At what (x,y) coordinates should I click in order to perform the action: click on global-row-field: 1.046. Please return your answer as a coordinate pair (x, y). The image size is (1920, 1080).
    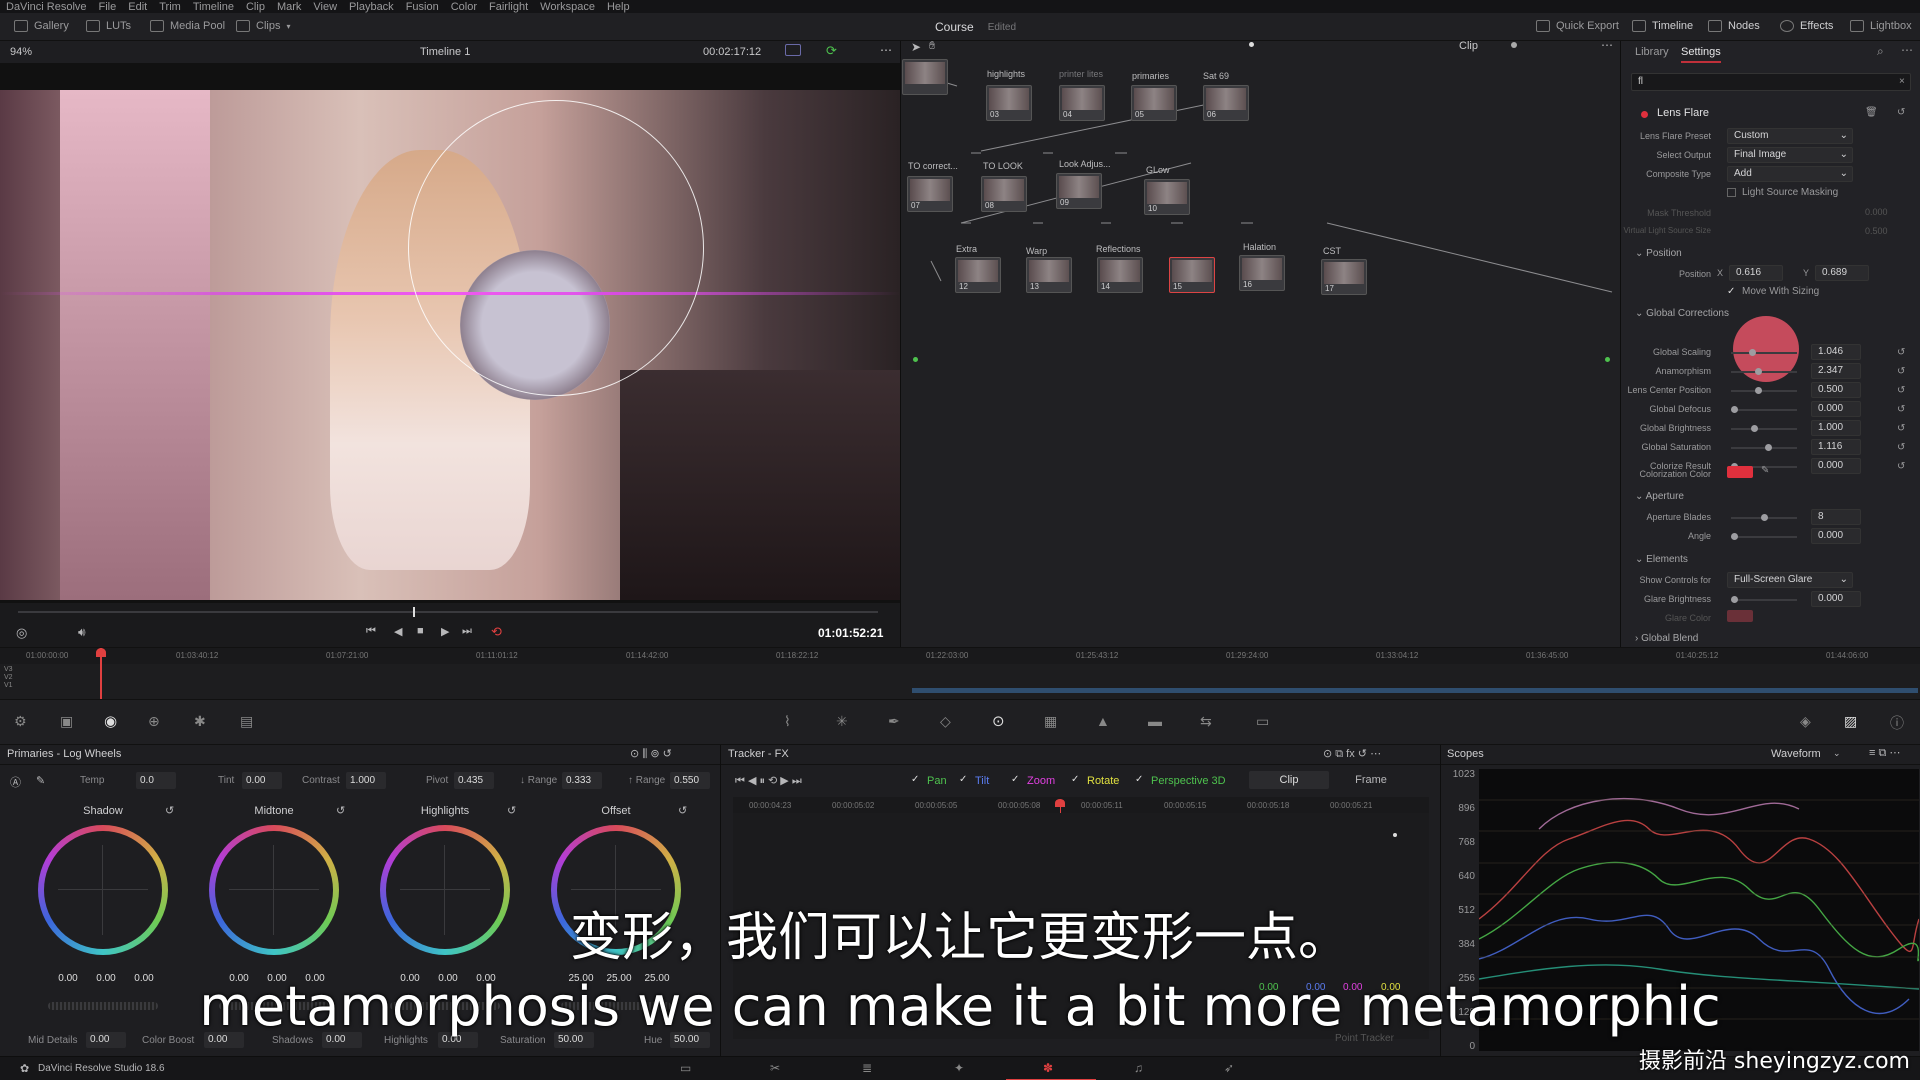
    Looking at the image, I should click on (1836, 352).